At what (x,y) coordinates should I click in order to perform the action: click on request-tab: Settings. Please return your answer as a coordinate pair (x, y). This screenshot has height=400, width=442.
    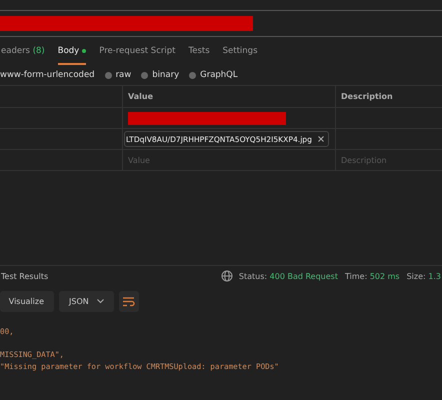
    Looking at the image, I should click on (240, 52).